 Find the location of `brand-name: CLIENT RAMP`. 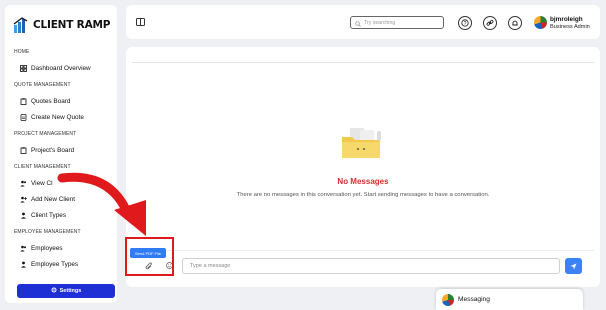

brand-name: CLIENT RAMP is located at coordinates (72, 25).